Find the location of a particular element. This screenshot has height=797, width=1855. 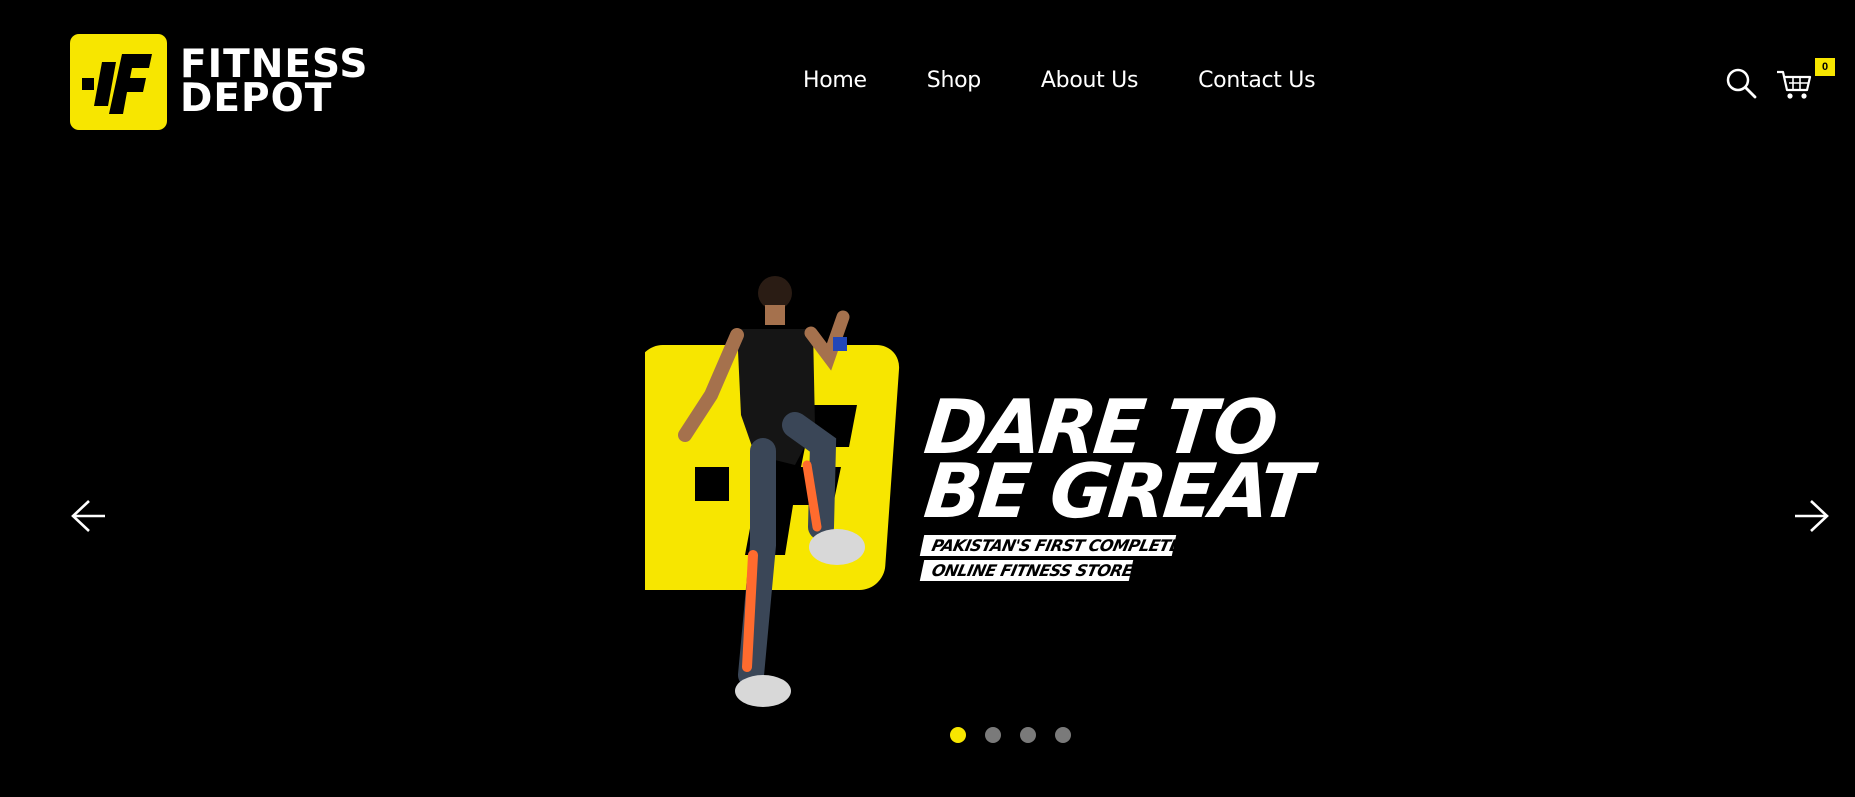

main-nav: Home Shop About Us Contact Us is located at coordinates (1059, 80).